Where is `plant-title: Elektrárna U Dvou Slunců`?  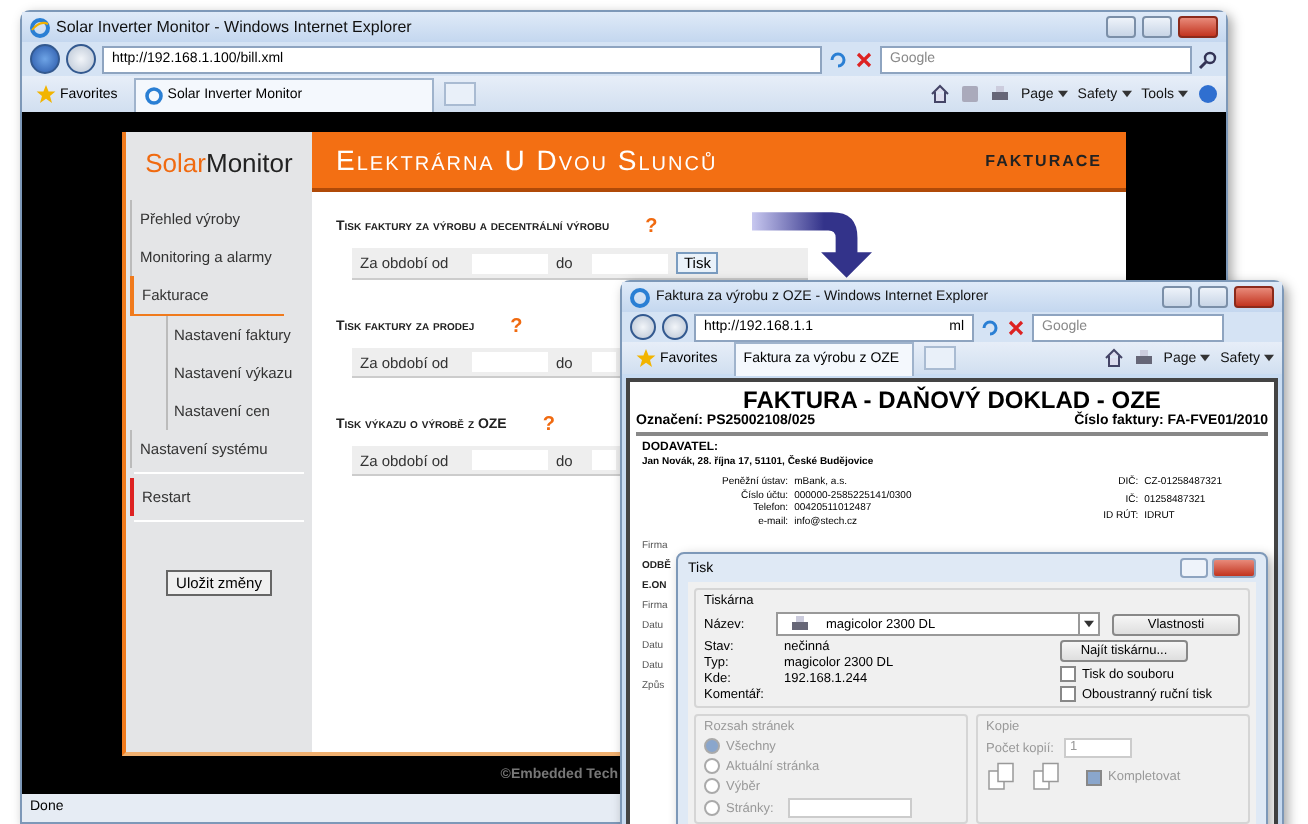 plant-title: Elektrárna U Dvou Slunců is located at coordinates (527, 160).